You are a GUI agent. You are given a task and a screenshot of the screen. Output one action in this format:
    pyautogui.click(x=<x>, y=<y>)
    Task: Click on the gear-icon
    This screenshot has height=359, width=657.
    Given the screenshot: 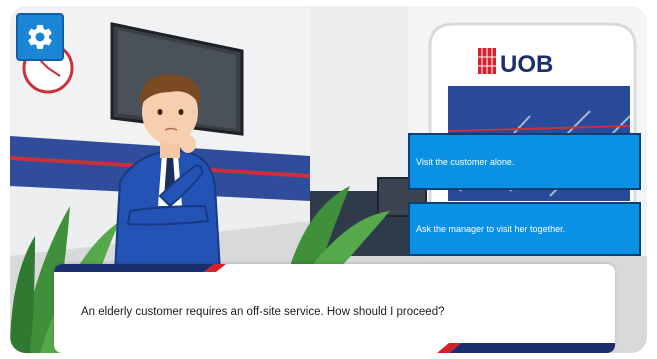 What is the action you would take?
    pyautogui.click(x=40, y=37)
    